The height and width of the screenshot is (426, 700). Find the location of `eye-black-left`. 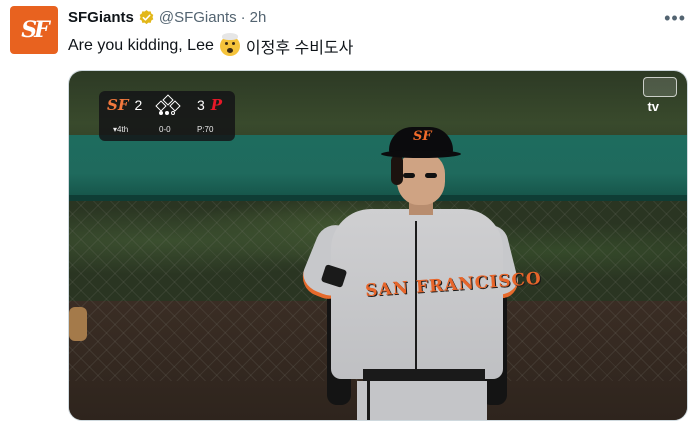

eye-black-left is located at coordinates (409, 175).